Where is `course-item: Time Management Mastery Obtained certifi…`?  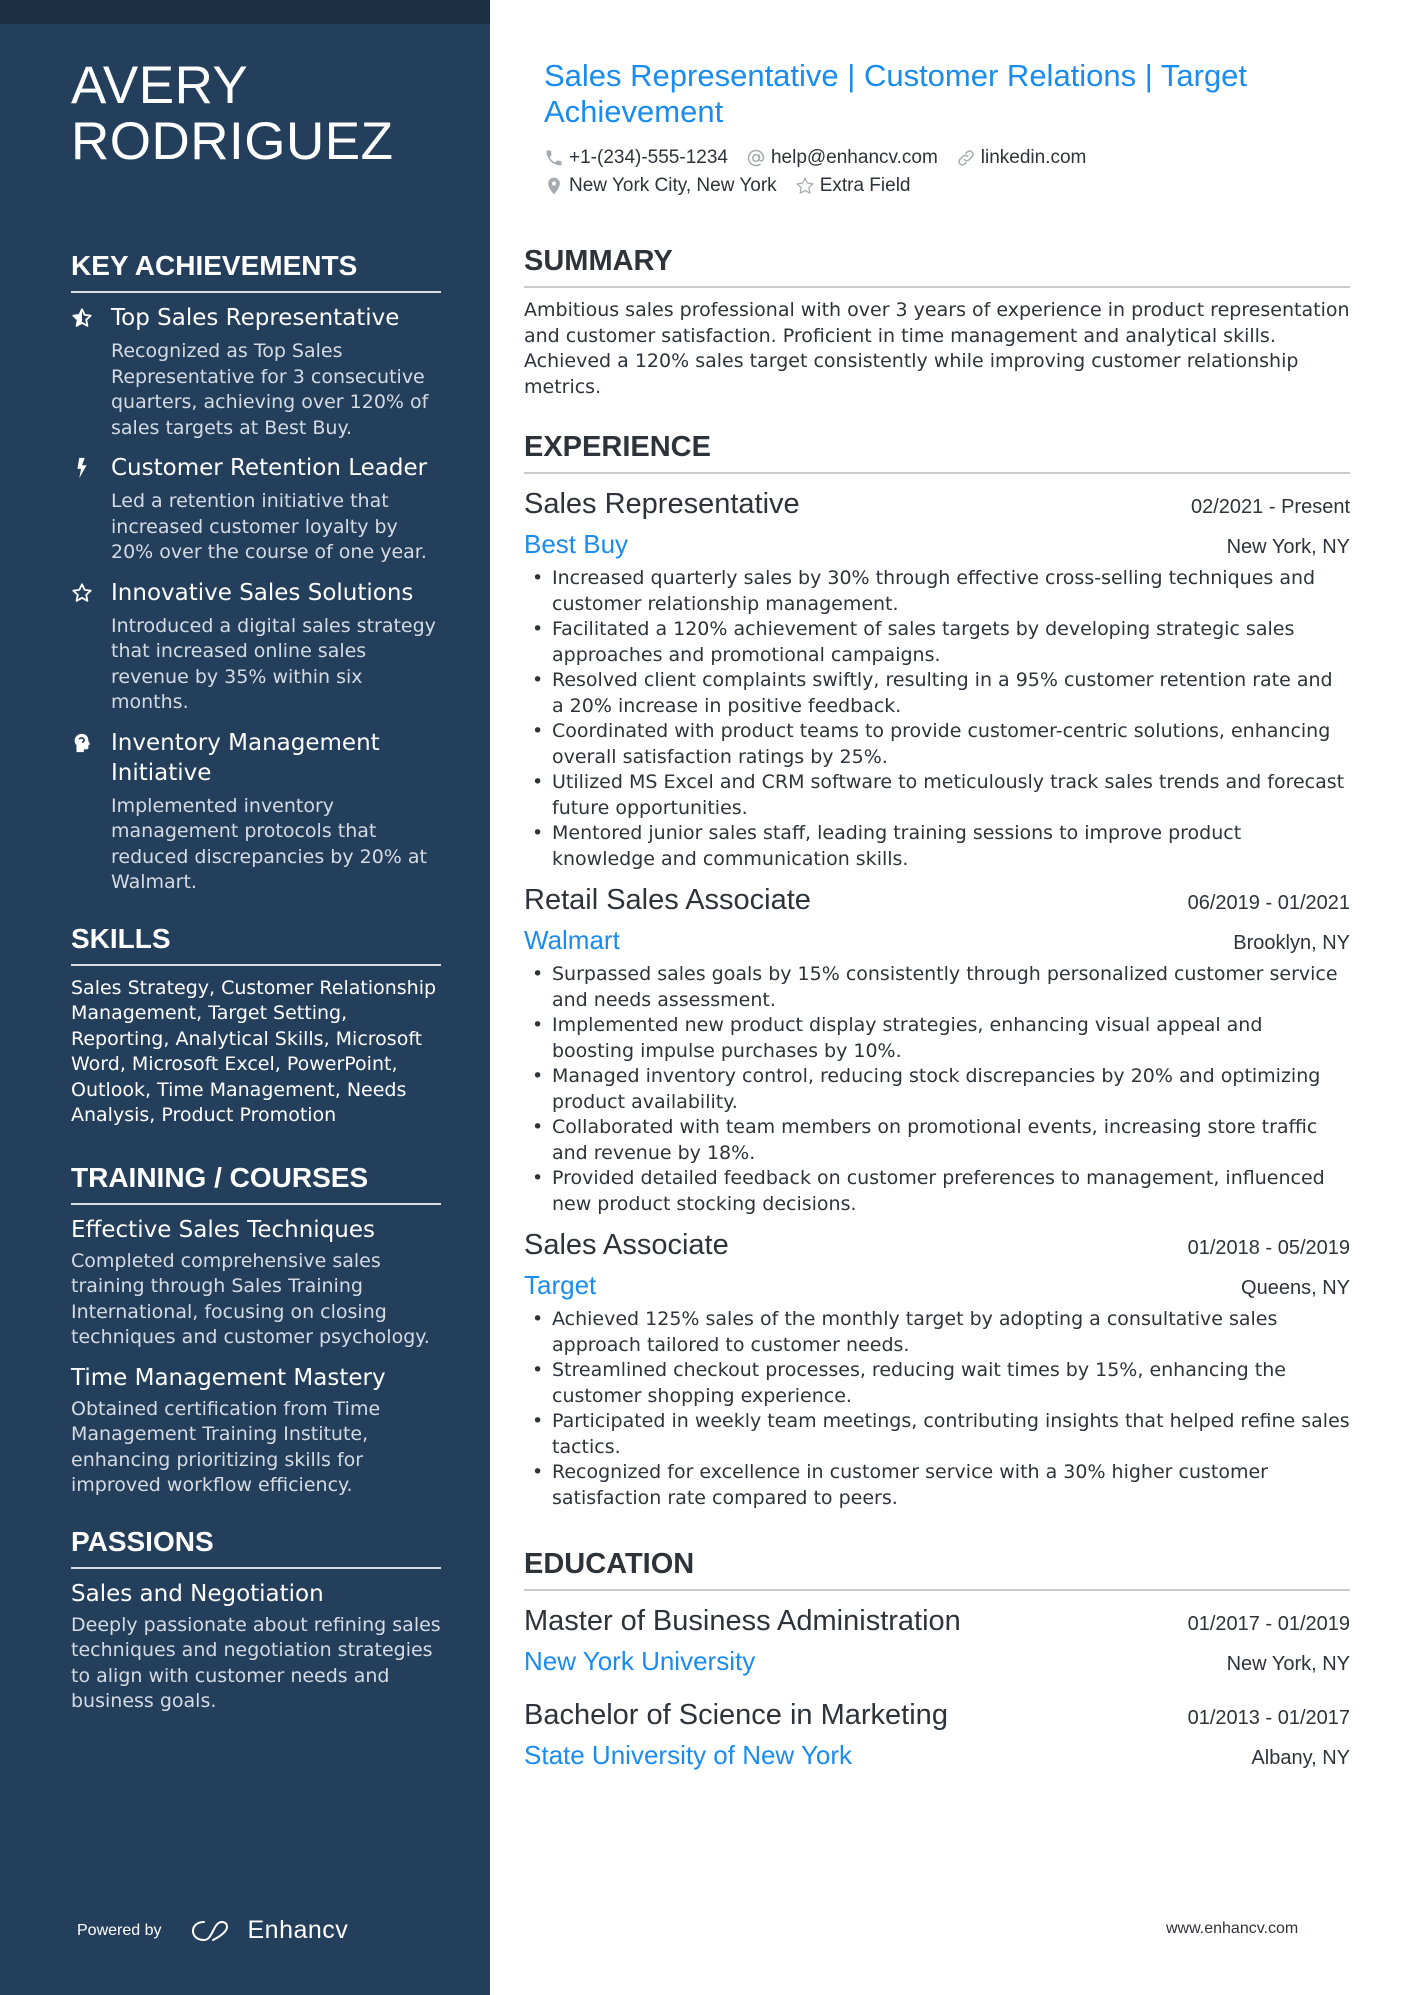
course-item: Time Management Mastery Obtained certifi… is located at coordinates (256, 1431).